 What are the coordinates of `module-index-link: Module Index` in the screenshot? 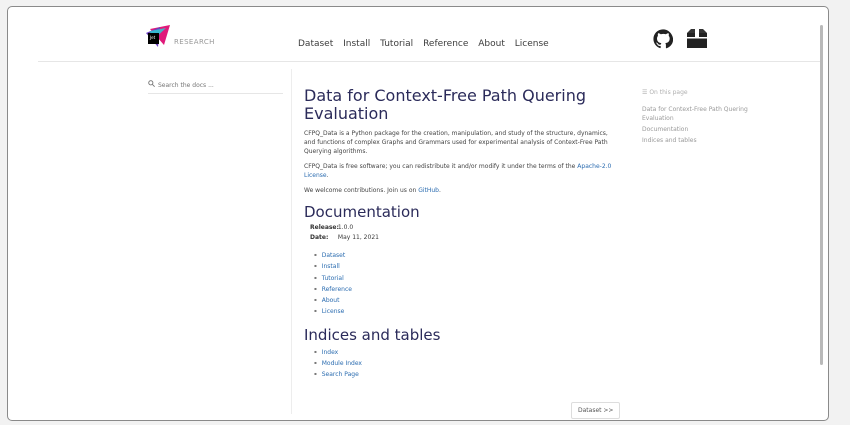 It's located at (342, 363).